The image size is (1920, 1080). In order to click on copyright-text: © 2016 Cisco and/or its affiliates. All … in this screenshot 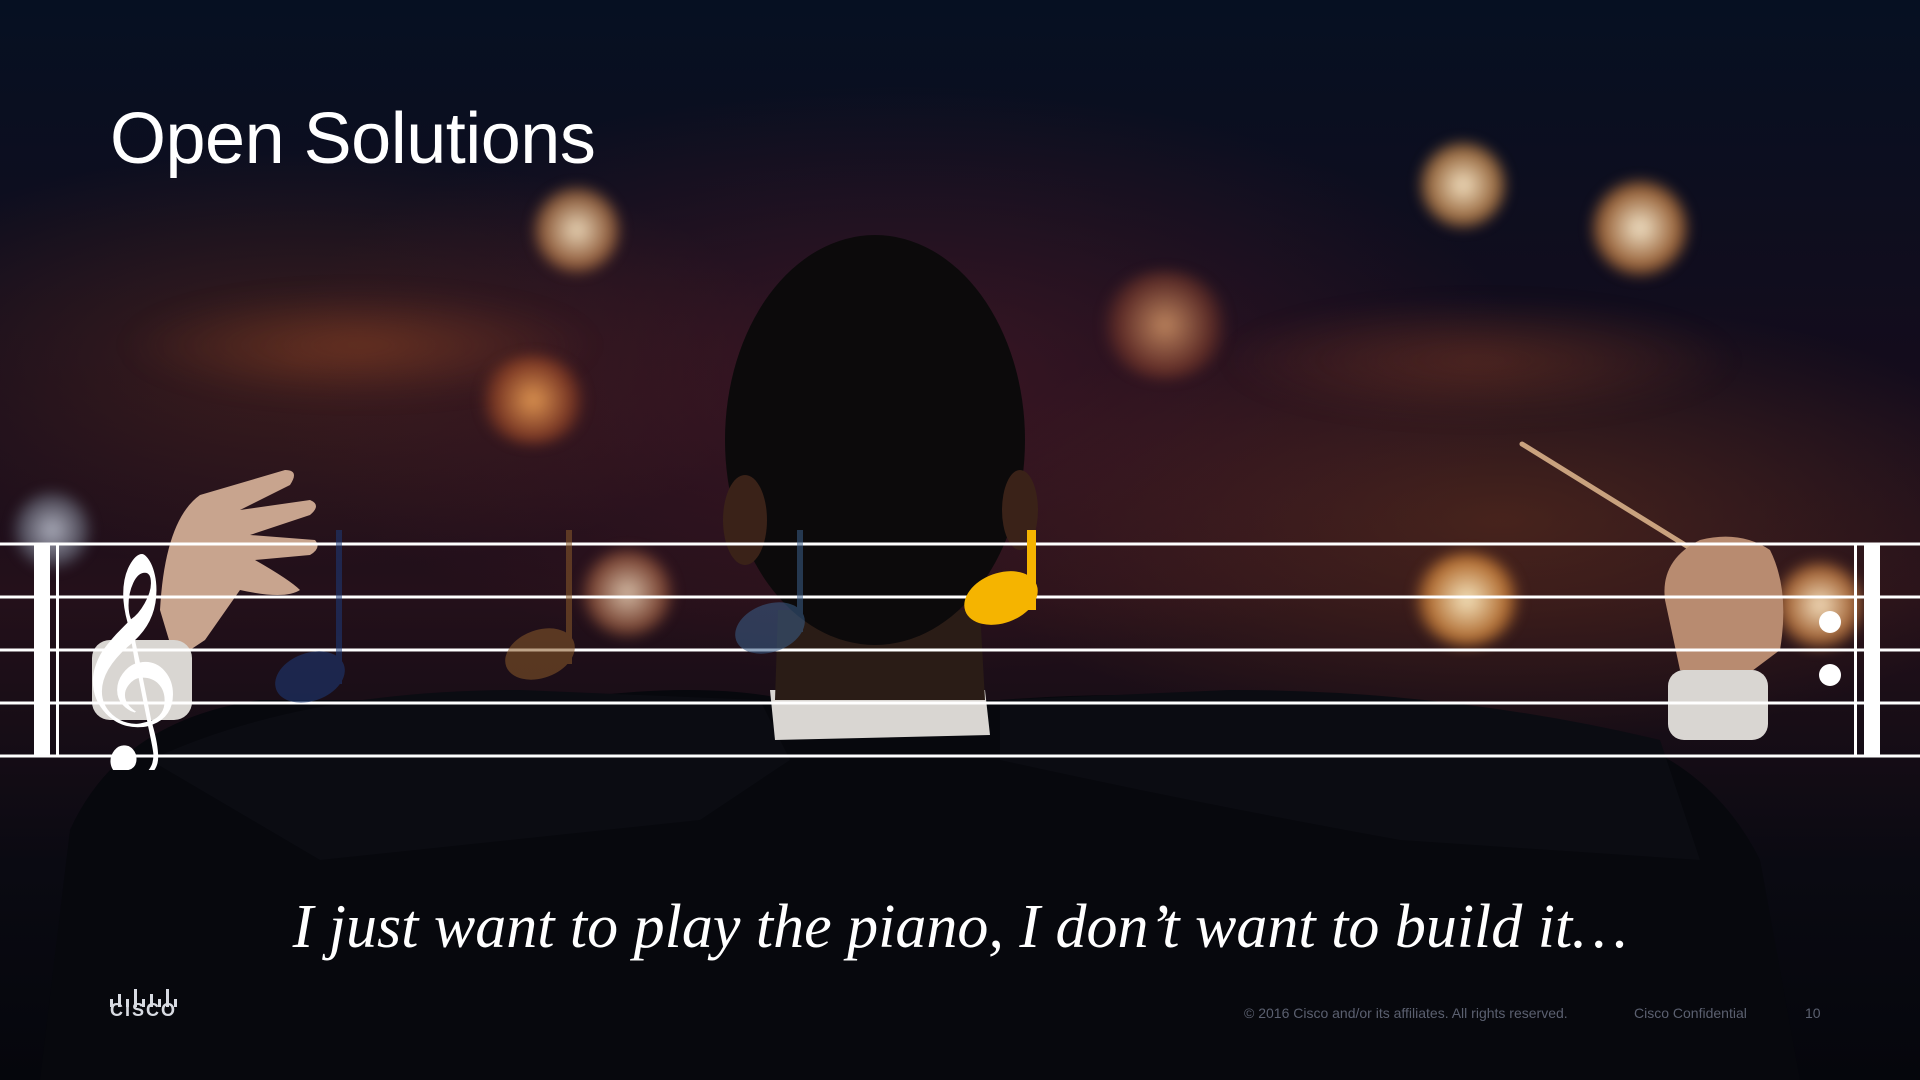, I will do `click(1406, 1013)`.